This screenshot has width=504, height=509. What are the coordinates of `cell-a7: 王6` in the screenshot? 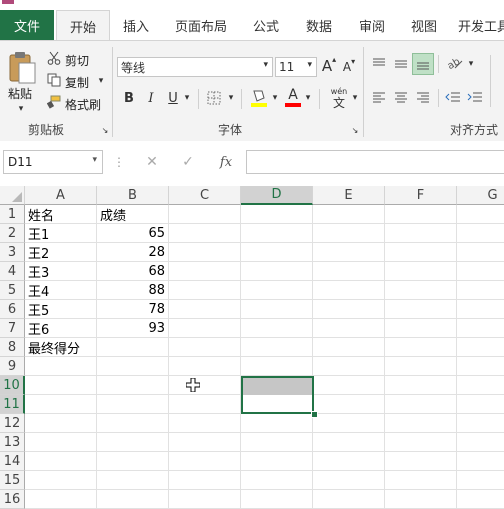 It's located at (61, 328).